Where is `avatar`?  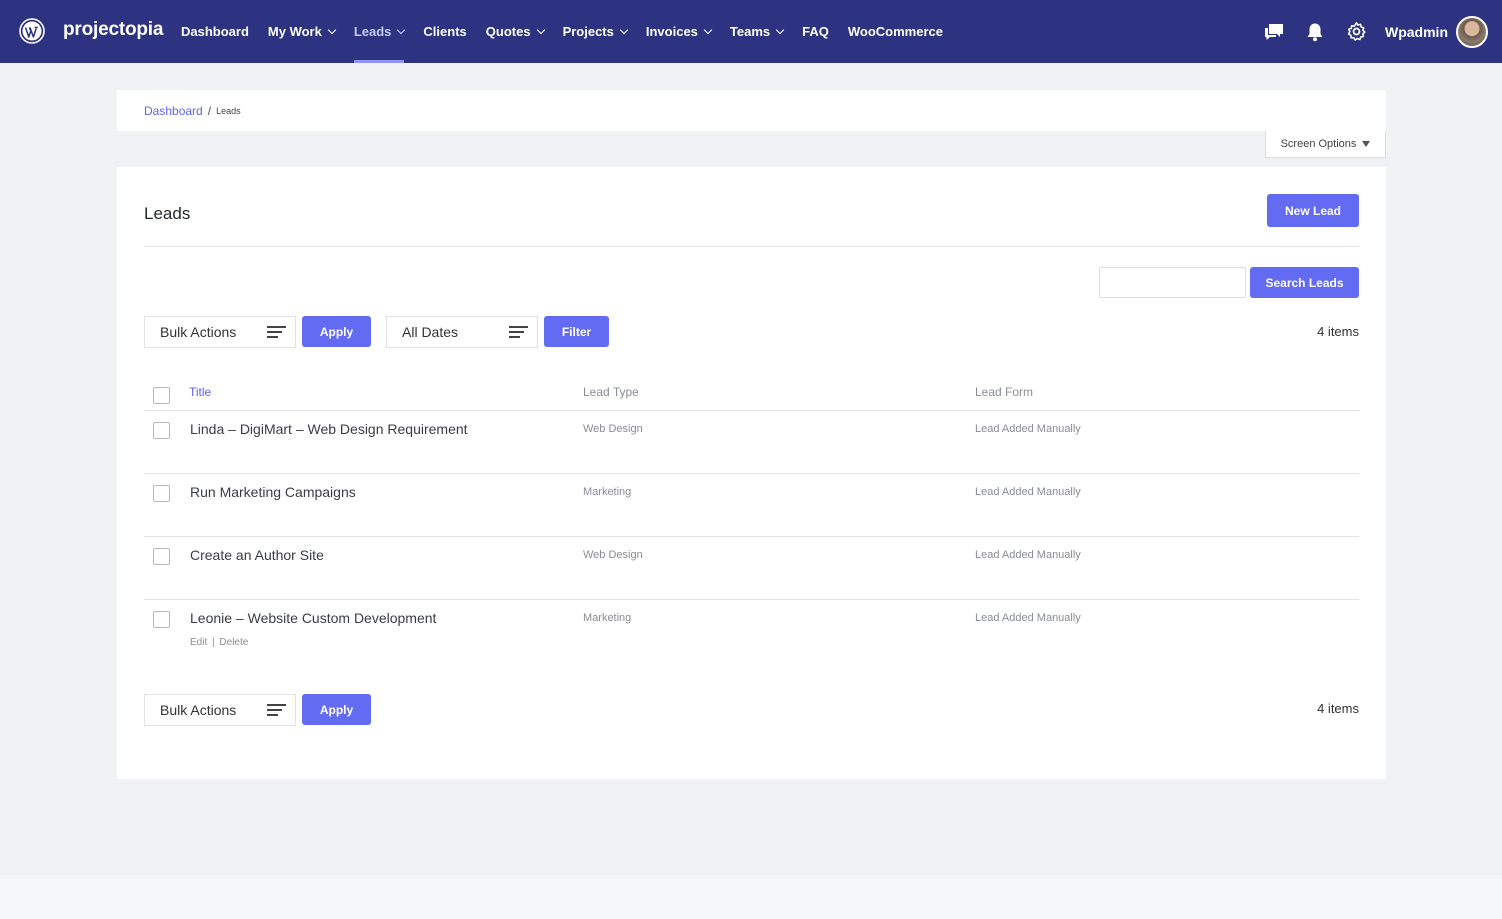
avatar is located at coordinates (1472, 31).